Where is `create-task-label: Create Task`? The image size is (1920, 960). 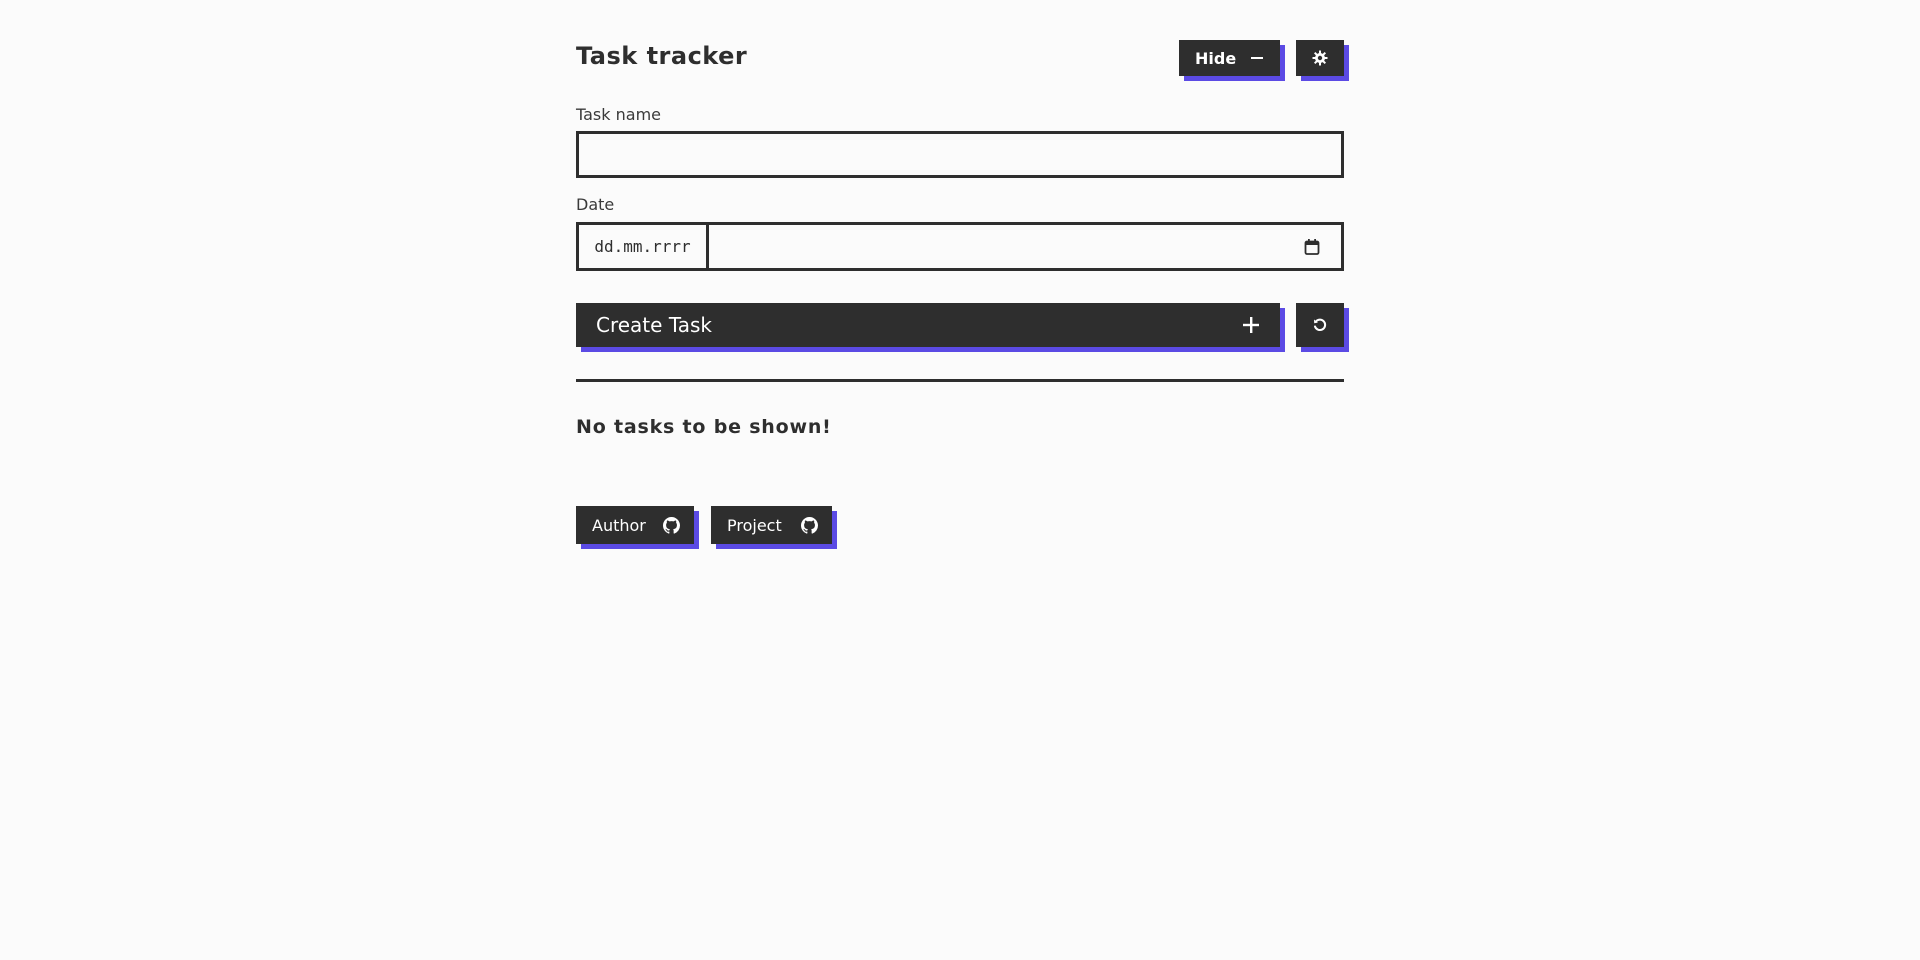
create-task-label: Create Task is located at coordinates (654, 325).